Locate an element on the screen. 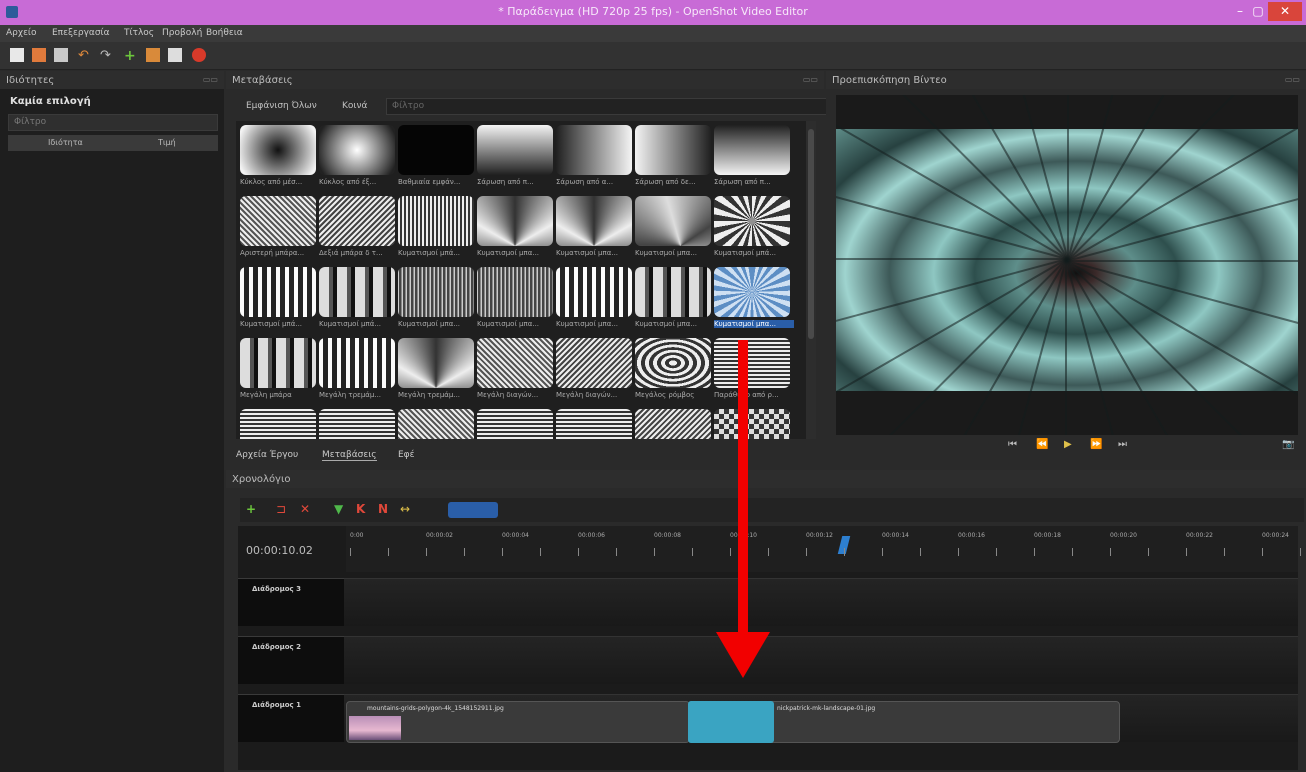  transitions-title: Μεταβάσεις is located at coordinates (262, 80).